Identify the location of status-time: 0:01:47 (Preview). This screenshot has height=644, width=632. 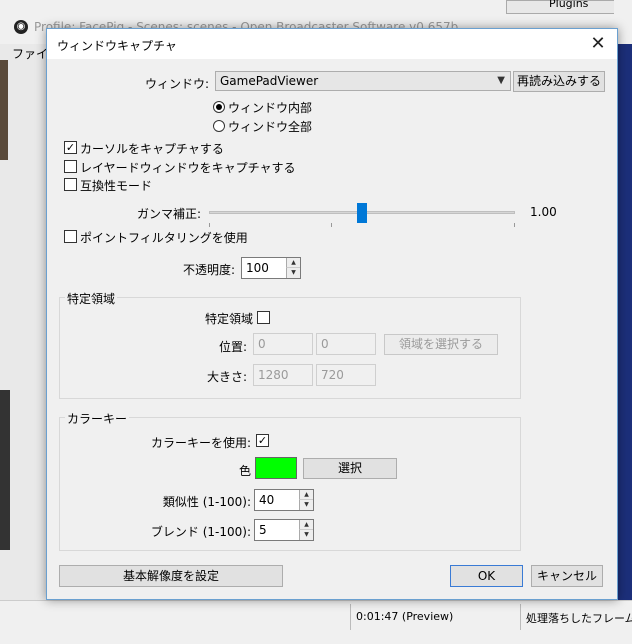
(405, 616).